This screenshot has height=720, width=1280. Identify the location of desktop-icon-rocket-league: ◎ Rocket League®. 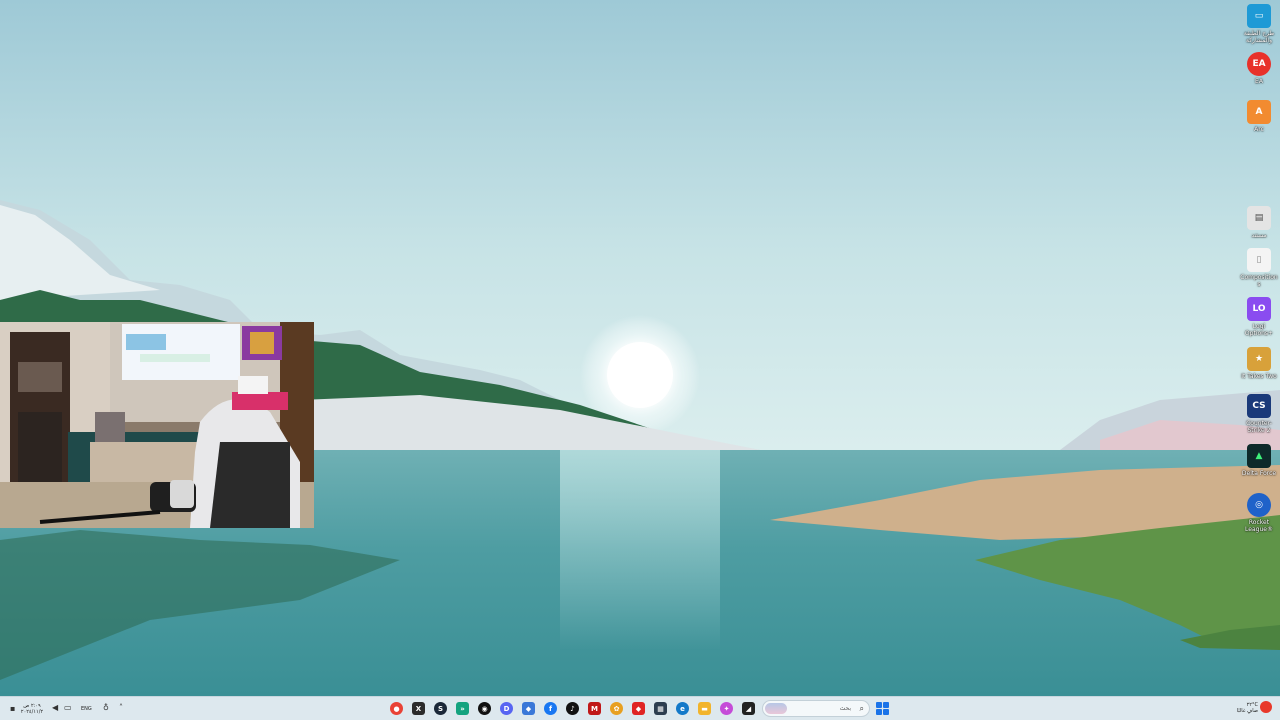
(1259, 513).